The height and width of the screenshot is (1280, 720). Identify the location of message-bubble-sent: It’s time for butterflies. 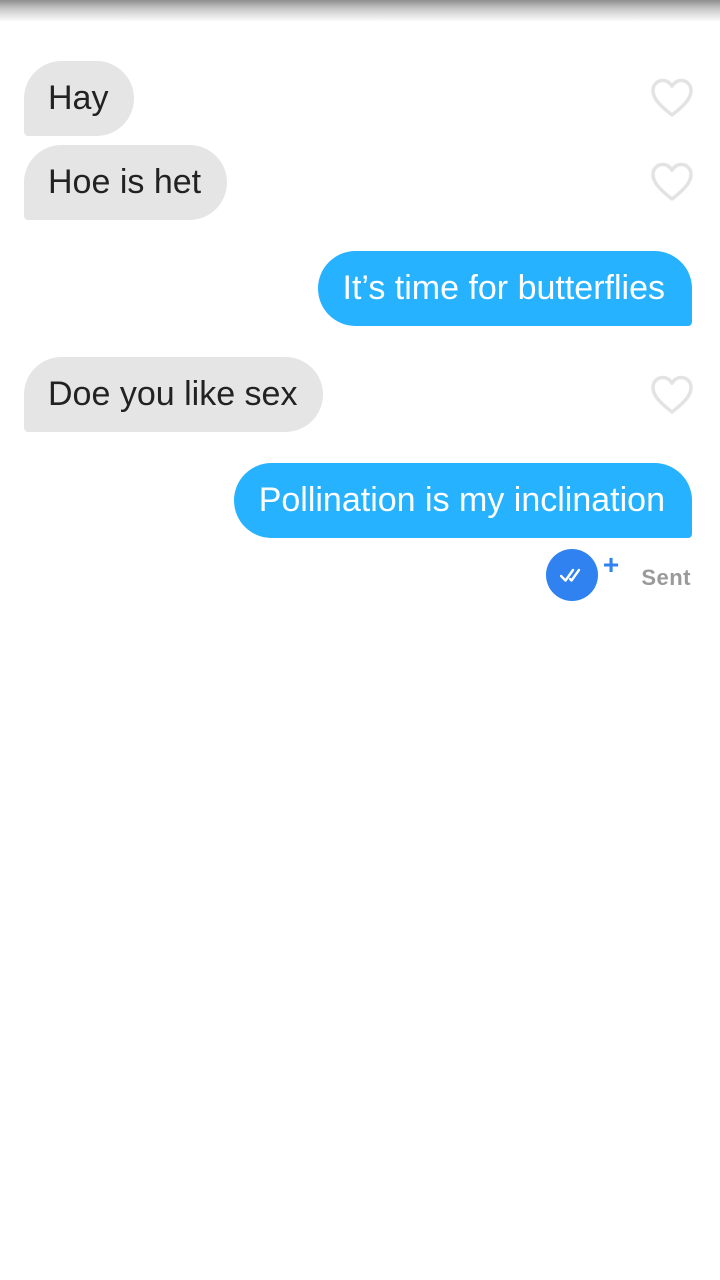
(504, 288).